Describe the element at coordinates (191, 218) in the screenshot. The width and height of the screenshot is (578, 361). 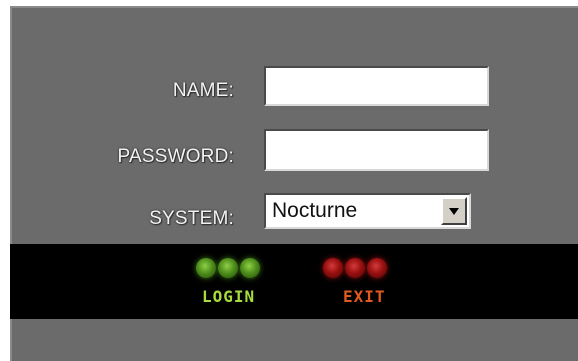
I see `system-label: SYSTEM:` at that location.